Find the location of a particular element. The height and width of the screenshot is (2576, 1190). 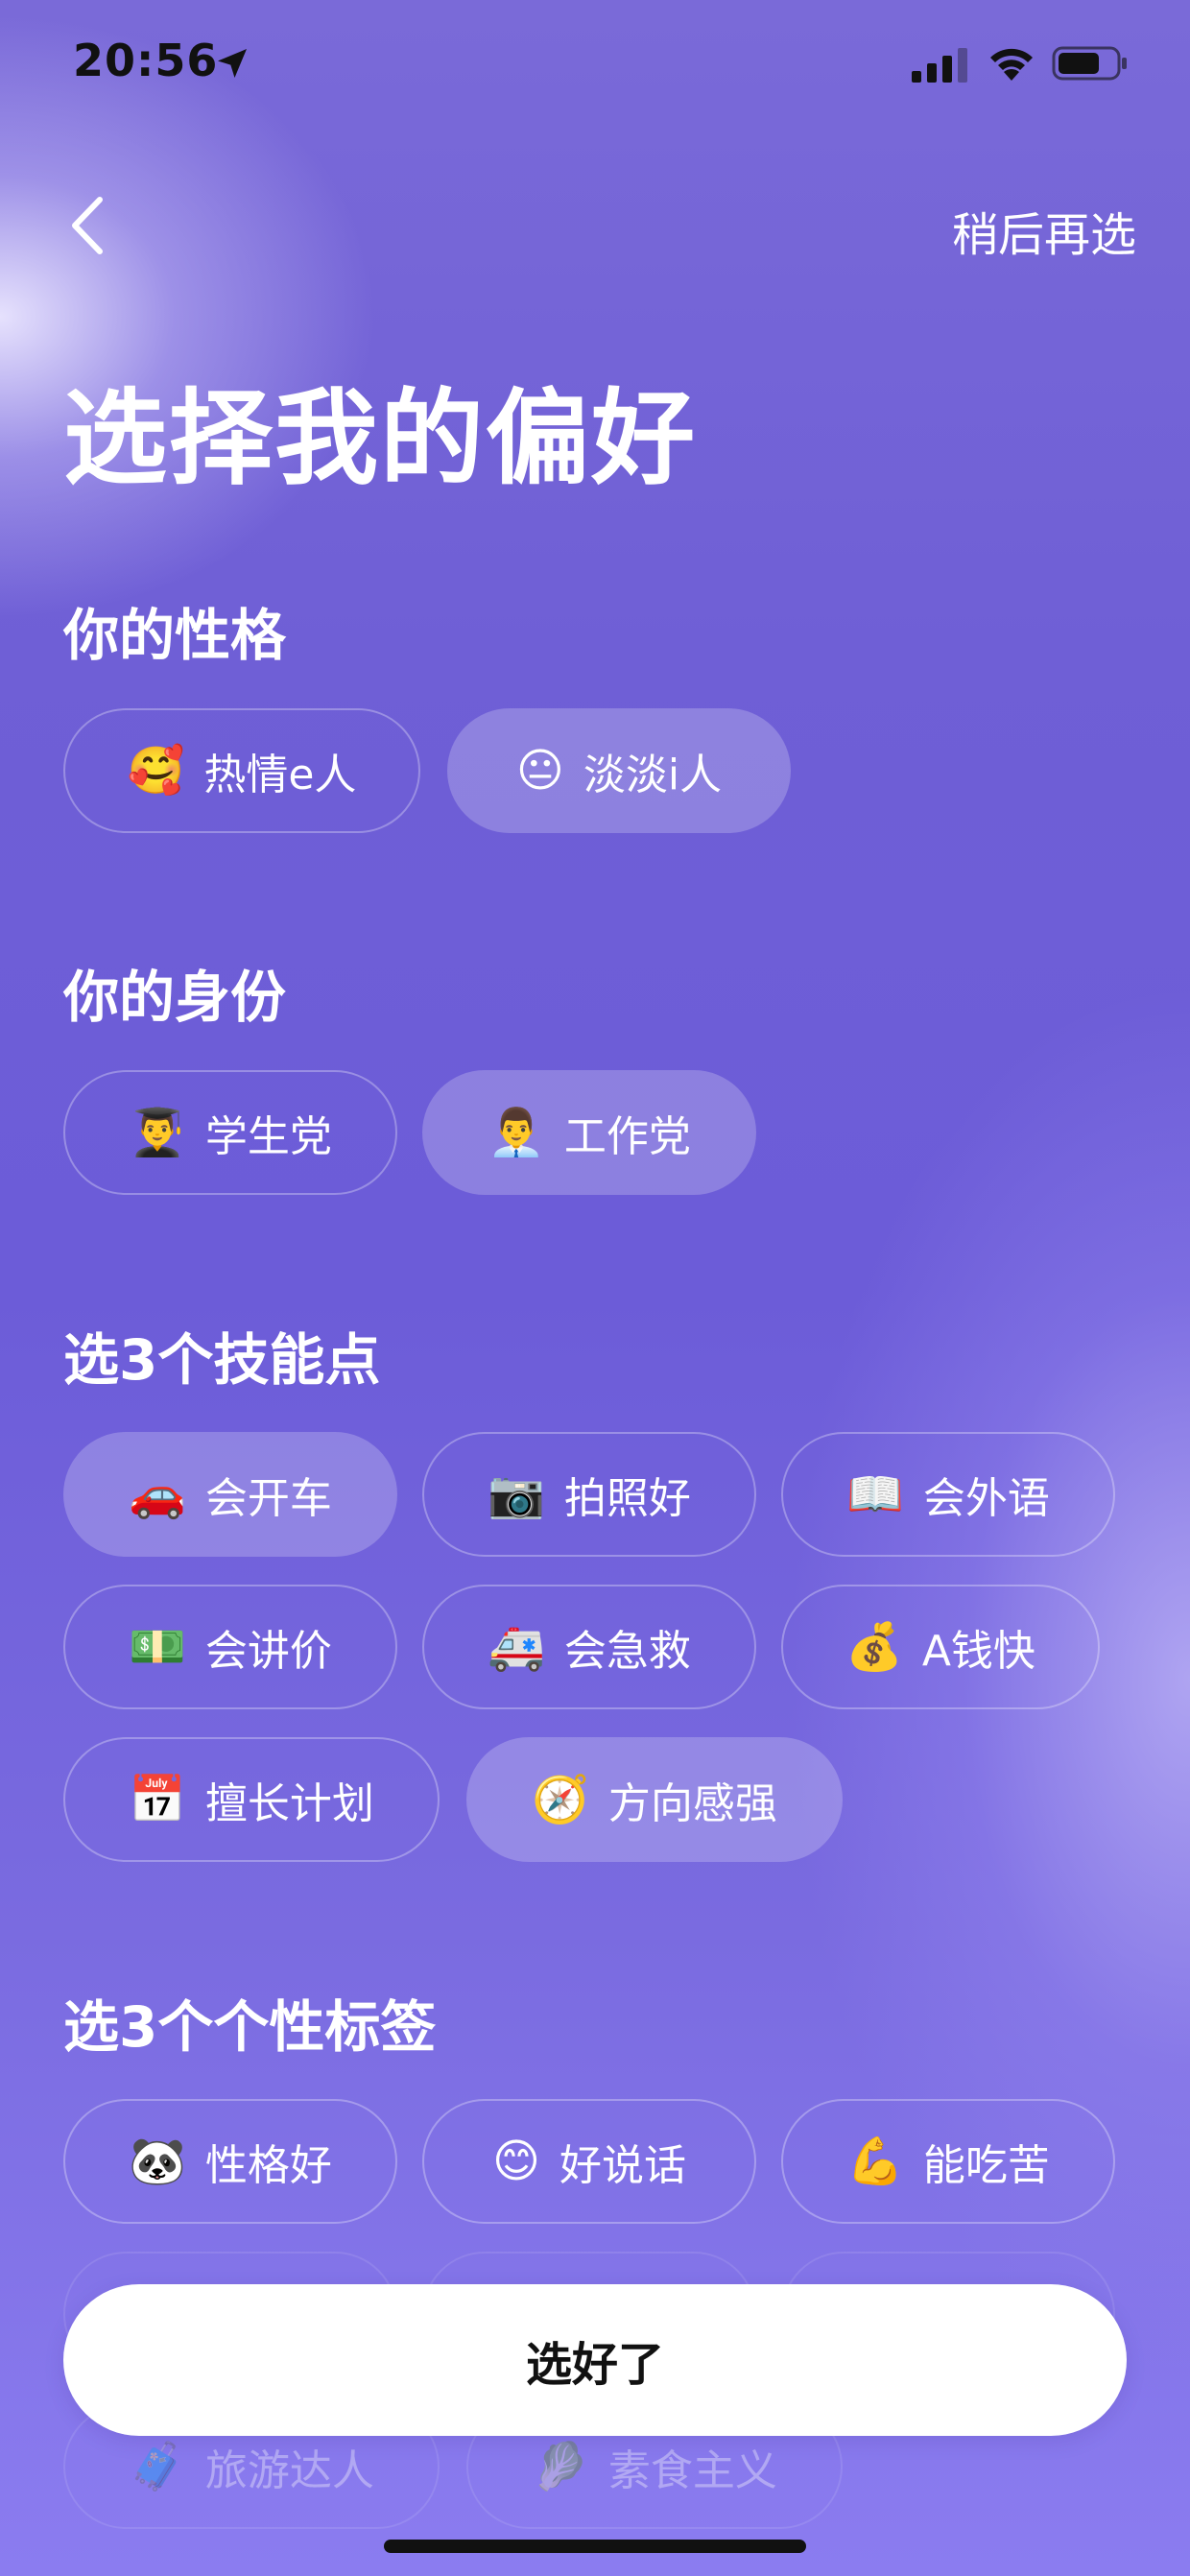

leafy-green-icon: 🥬 is located at coordinates (560, 2466).